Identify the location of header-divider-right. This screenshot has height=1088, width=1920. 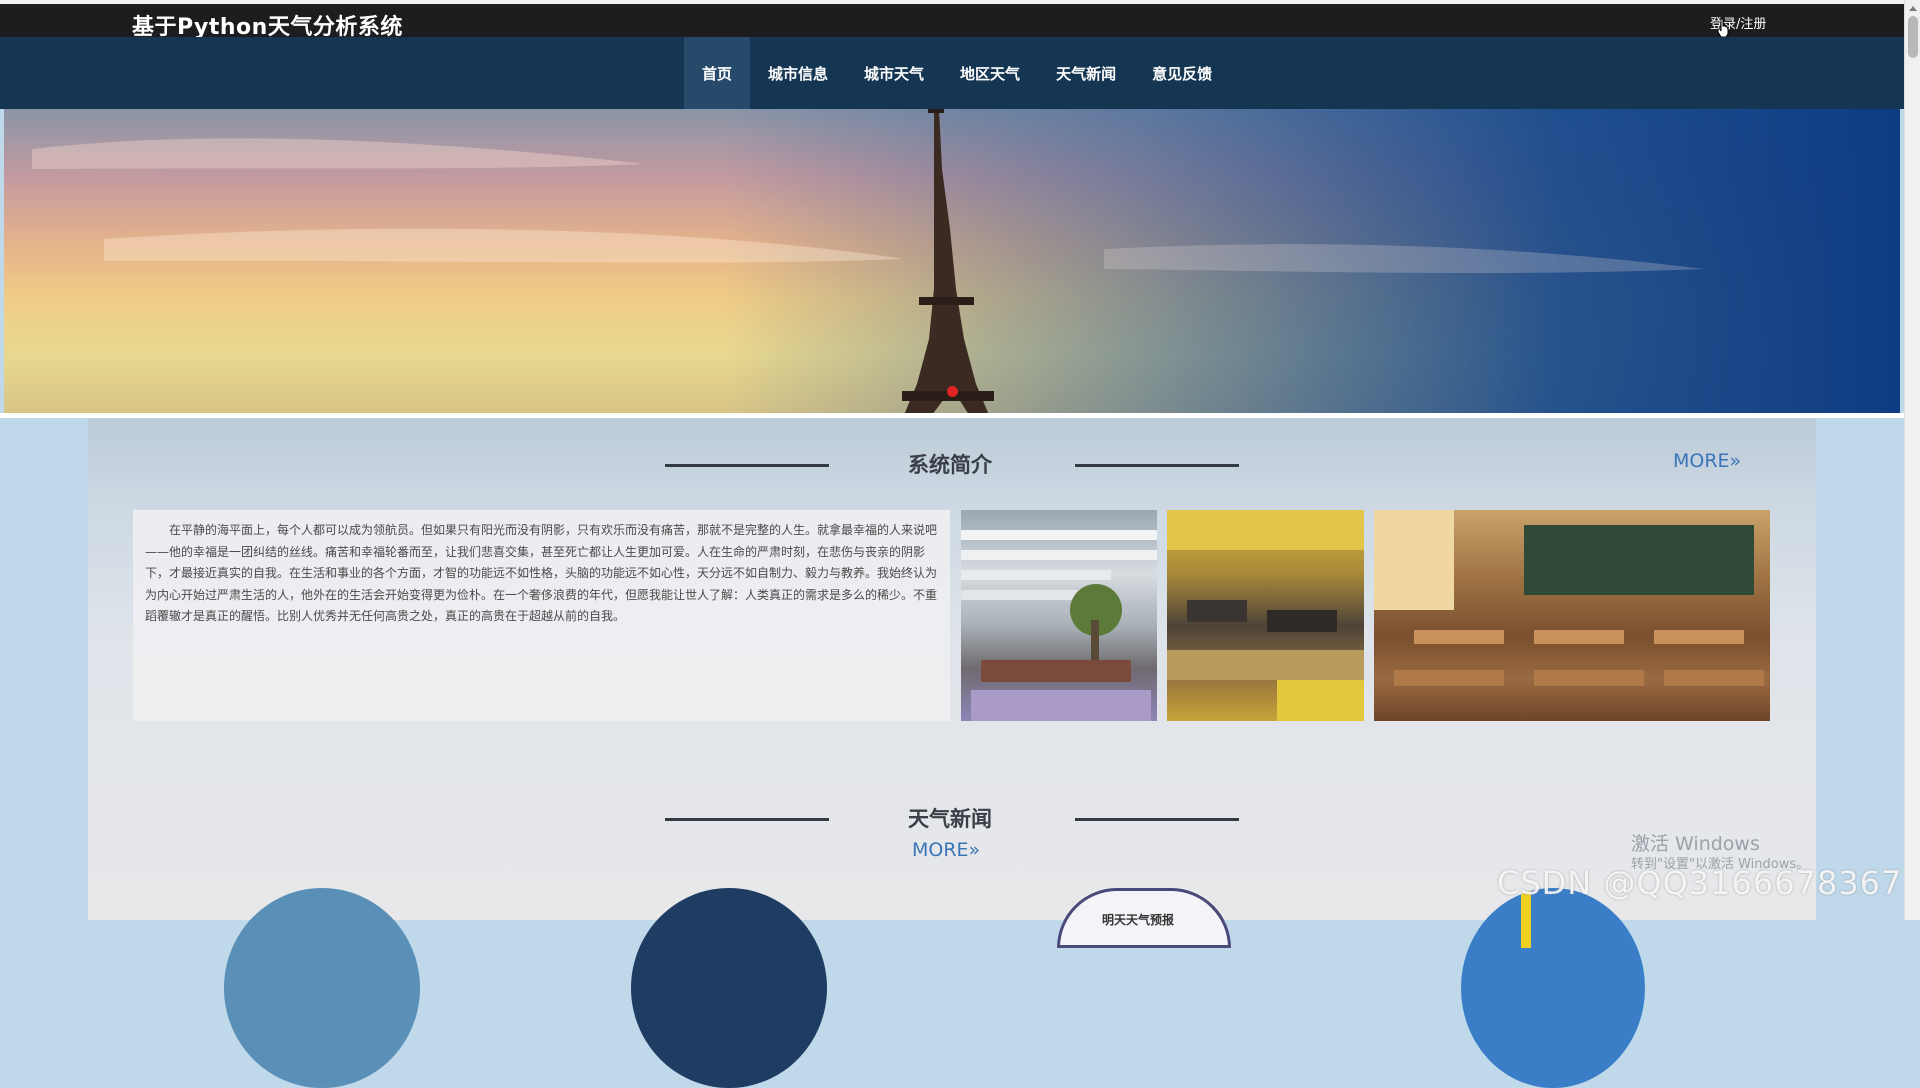
(1157, 465).